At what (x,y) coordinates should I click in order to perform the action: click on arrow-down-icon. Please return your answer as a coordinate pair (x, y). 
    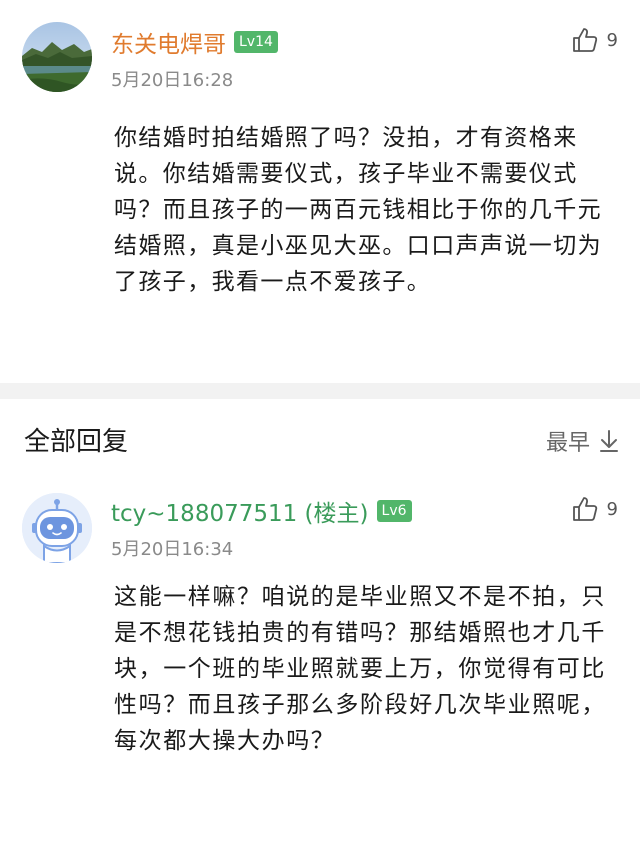
    Looking at the image, I should click on (609, 441).